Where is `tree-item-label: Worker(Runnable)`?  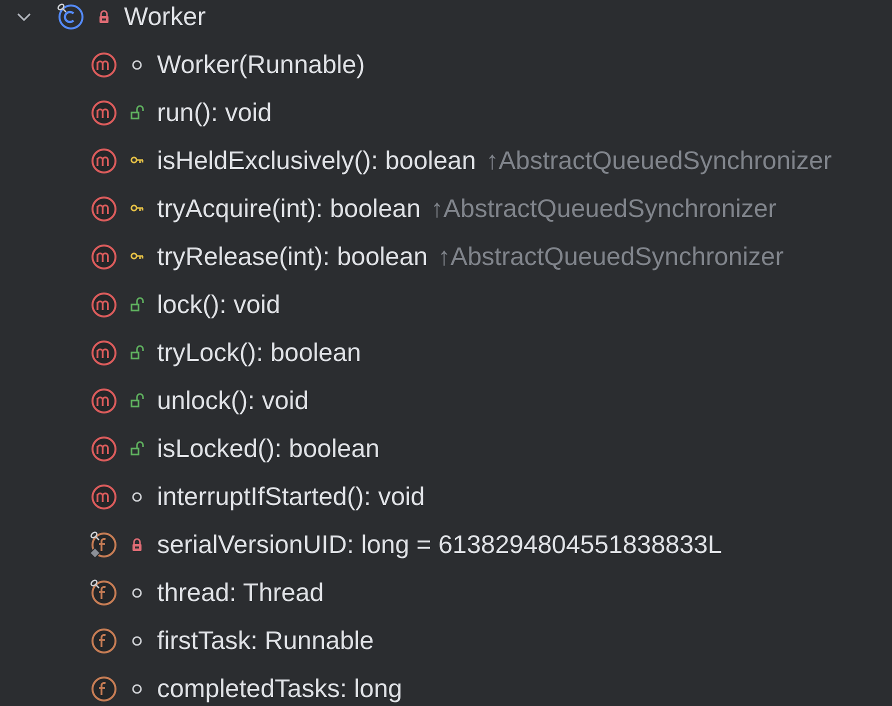 tree-item-label: Worker(Runnable) is located at coordinates (261, 65).